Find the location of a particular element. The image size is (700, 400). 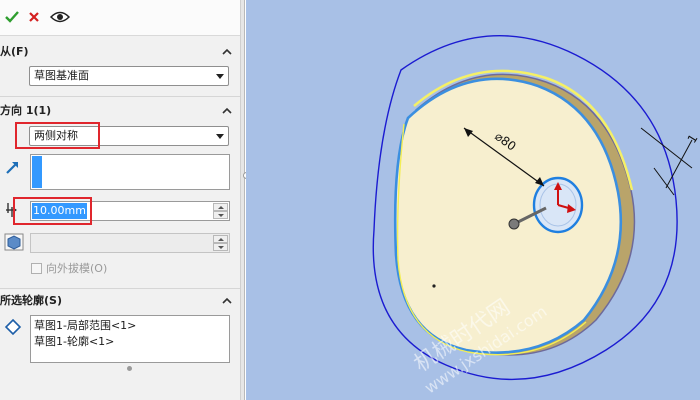

draft-angle-input is located at coordinates (130, 243).